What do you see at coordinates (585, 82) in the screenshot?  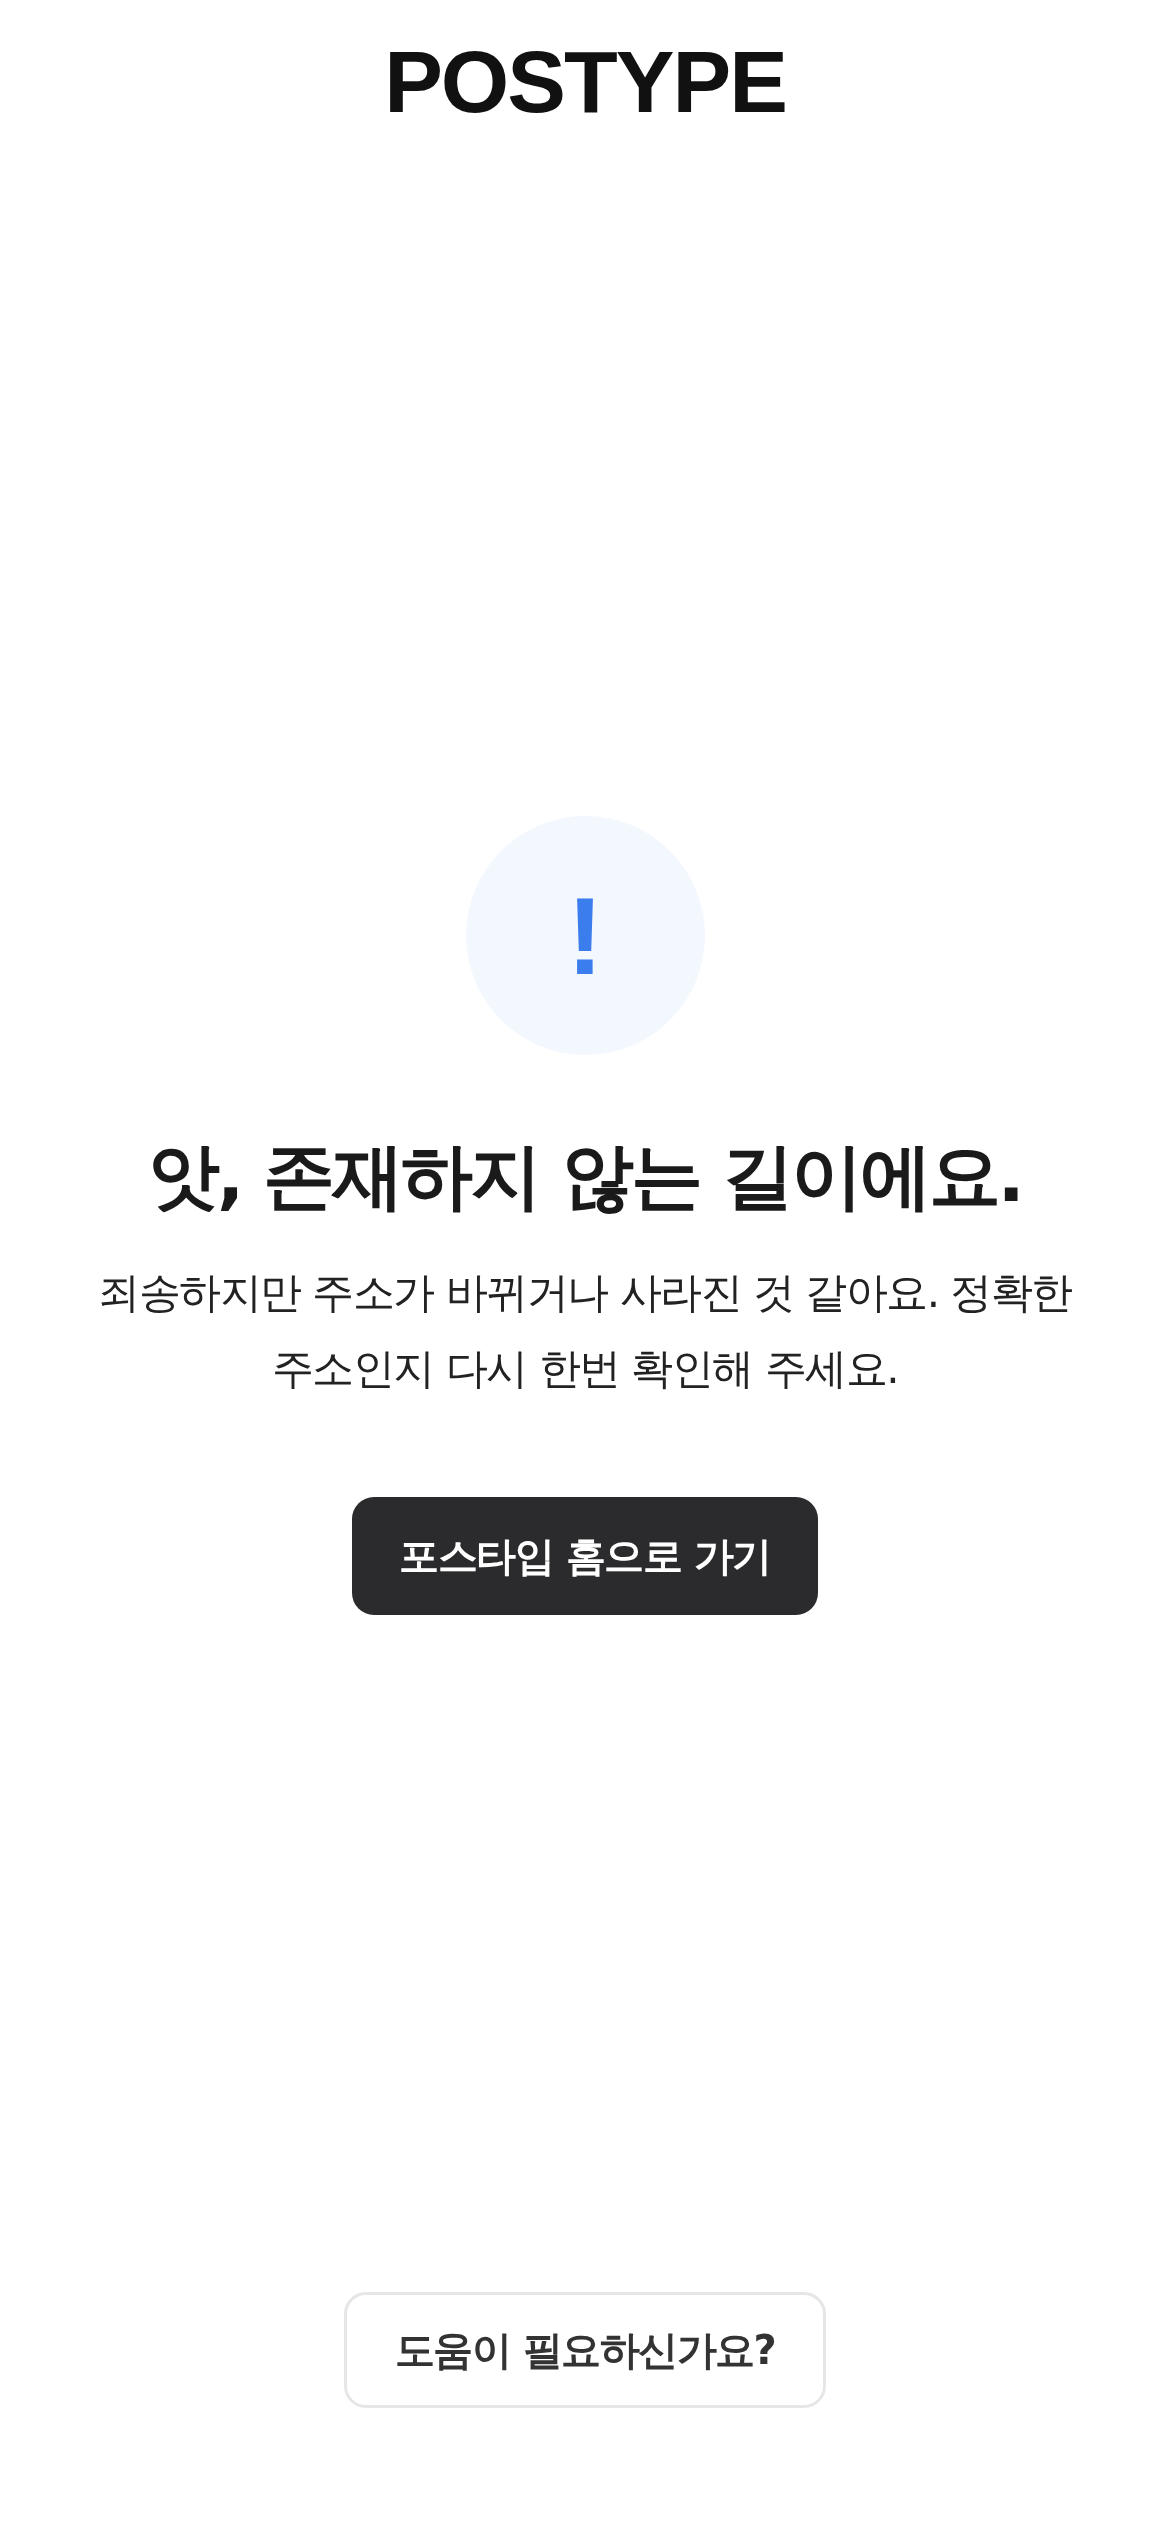 I see `logo: POSTYPE` at bounding box center [585, 82].